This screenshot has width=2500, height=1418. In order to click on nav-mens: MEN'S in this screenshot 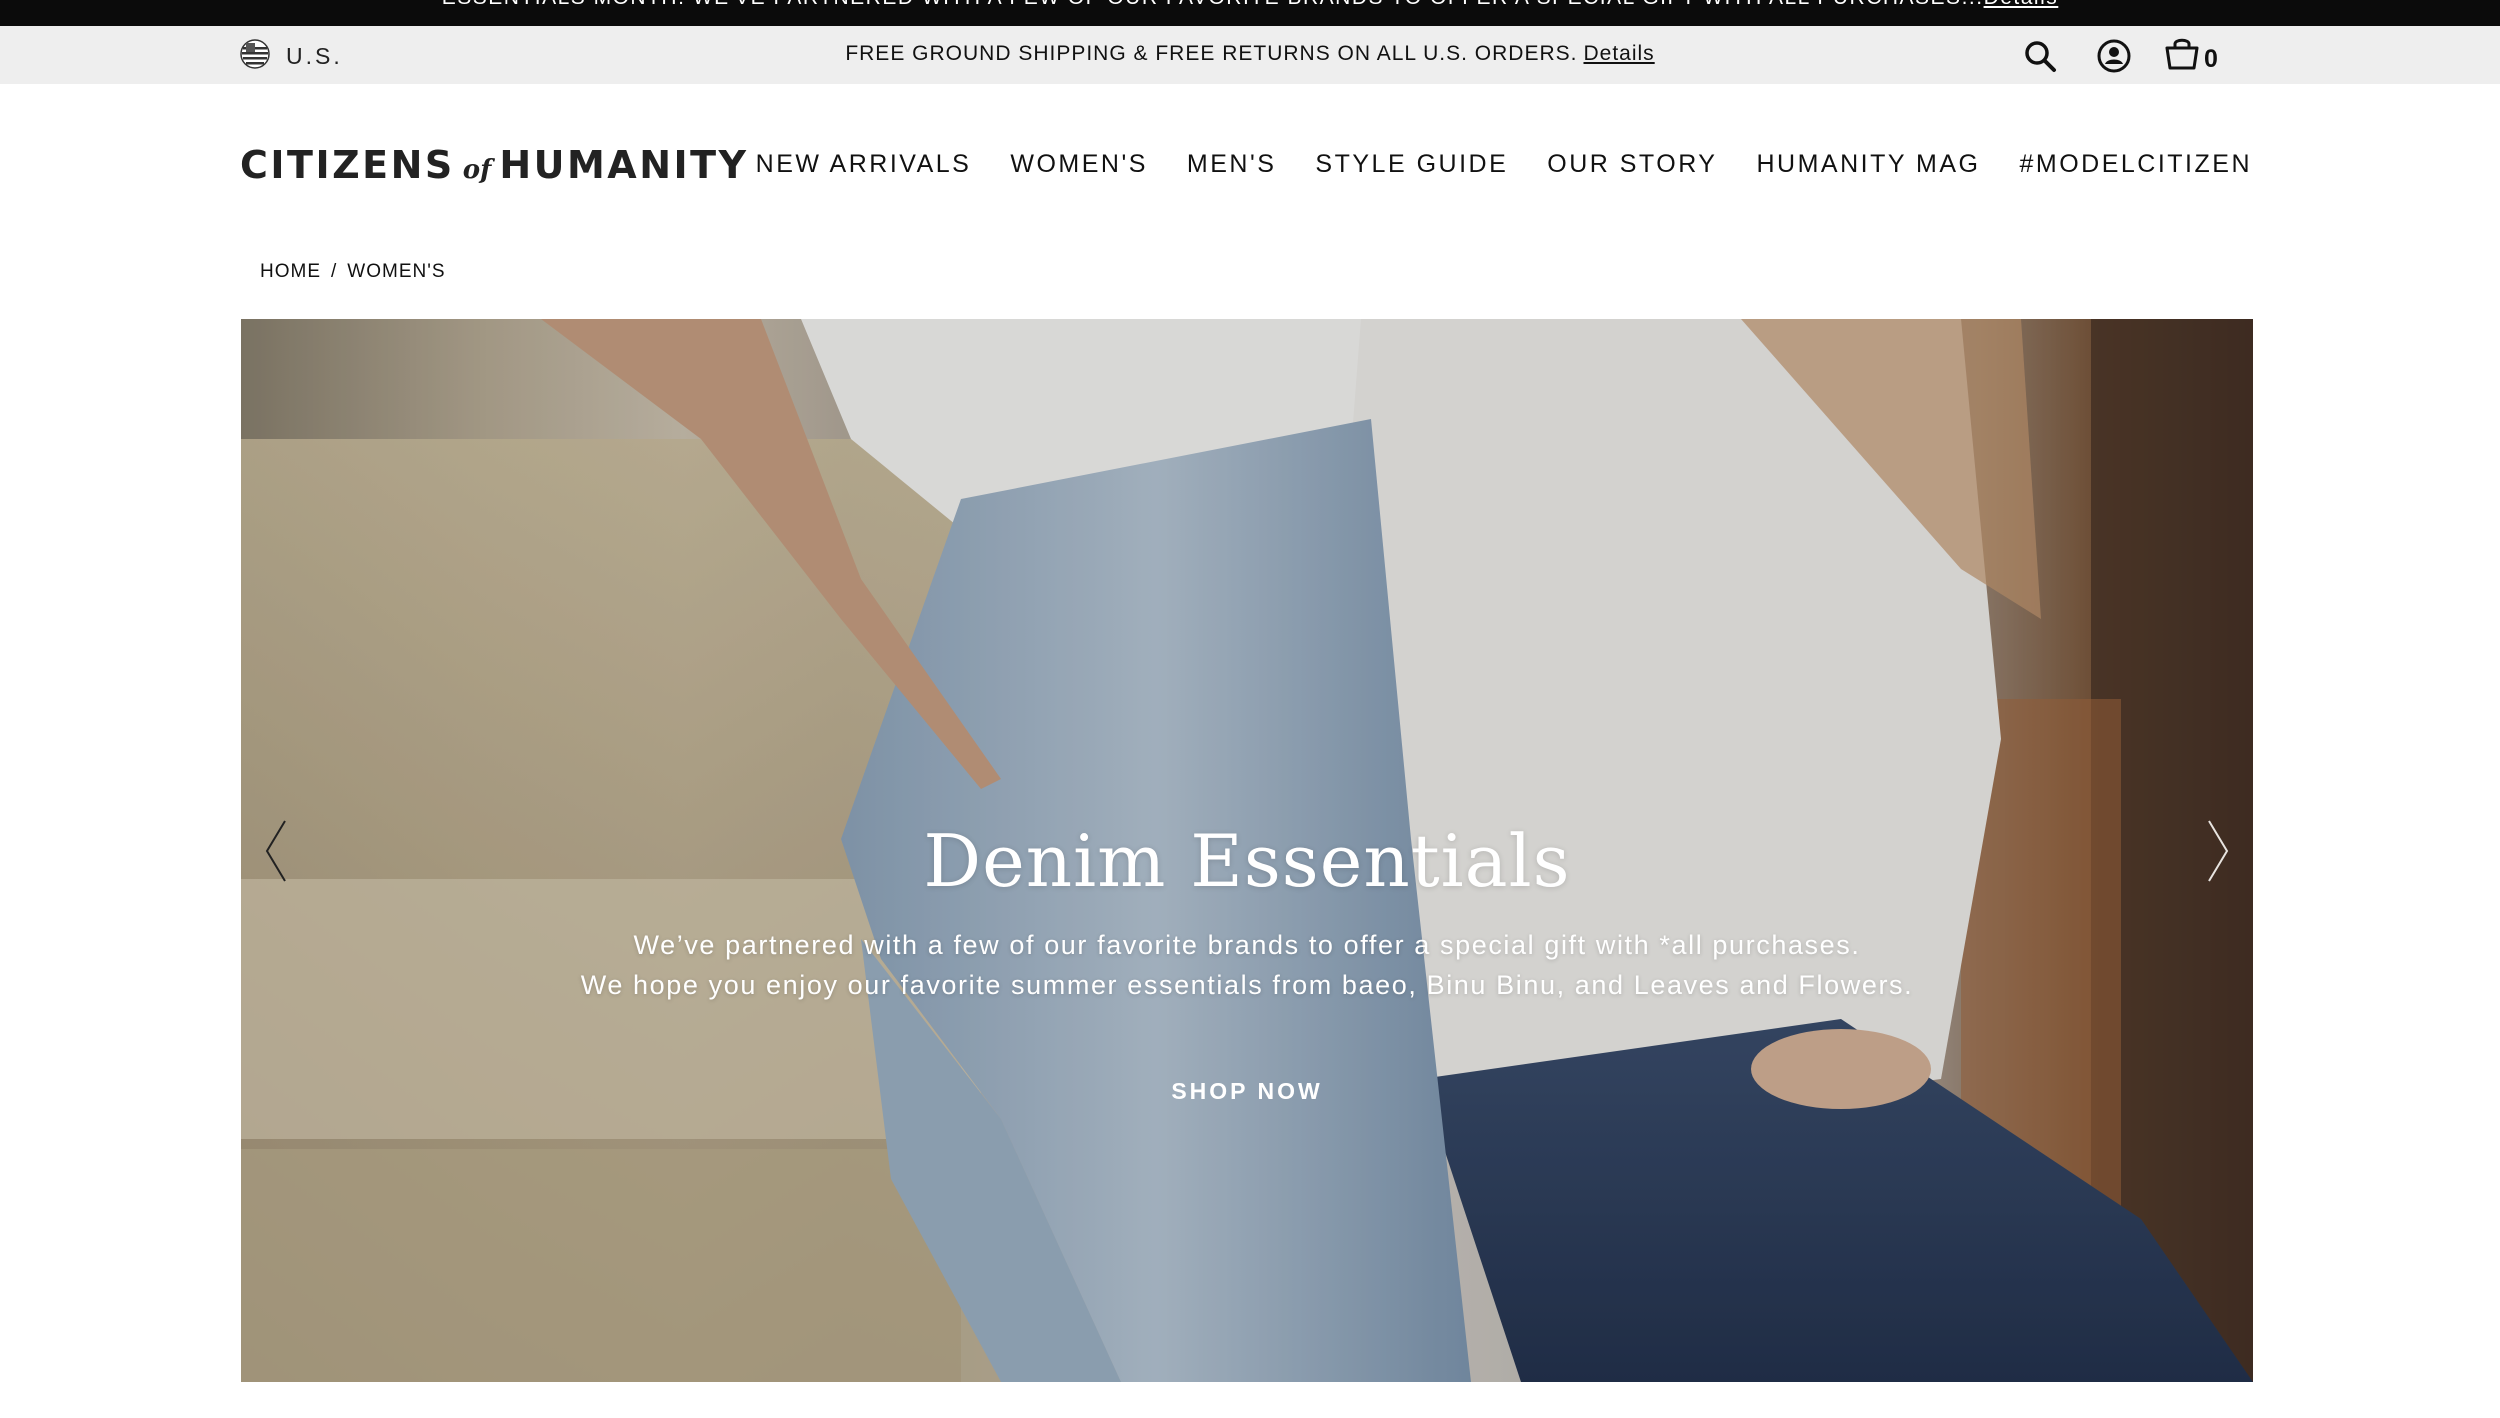, I will do `click(1232, 164)`.